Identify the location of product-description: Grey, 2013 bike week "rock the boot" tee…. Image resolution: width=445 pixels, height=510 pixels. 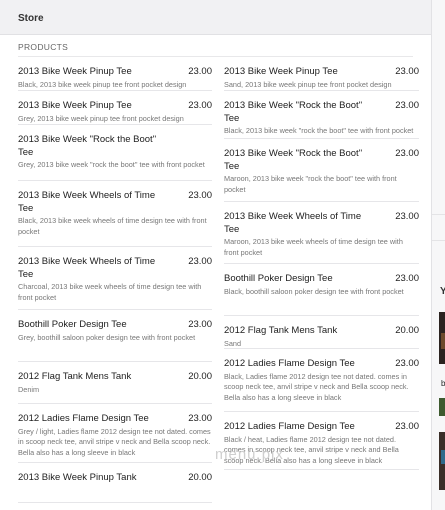
(111, 164).